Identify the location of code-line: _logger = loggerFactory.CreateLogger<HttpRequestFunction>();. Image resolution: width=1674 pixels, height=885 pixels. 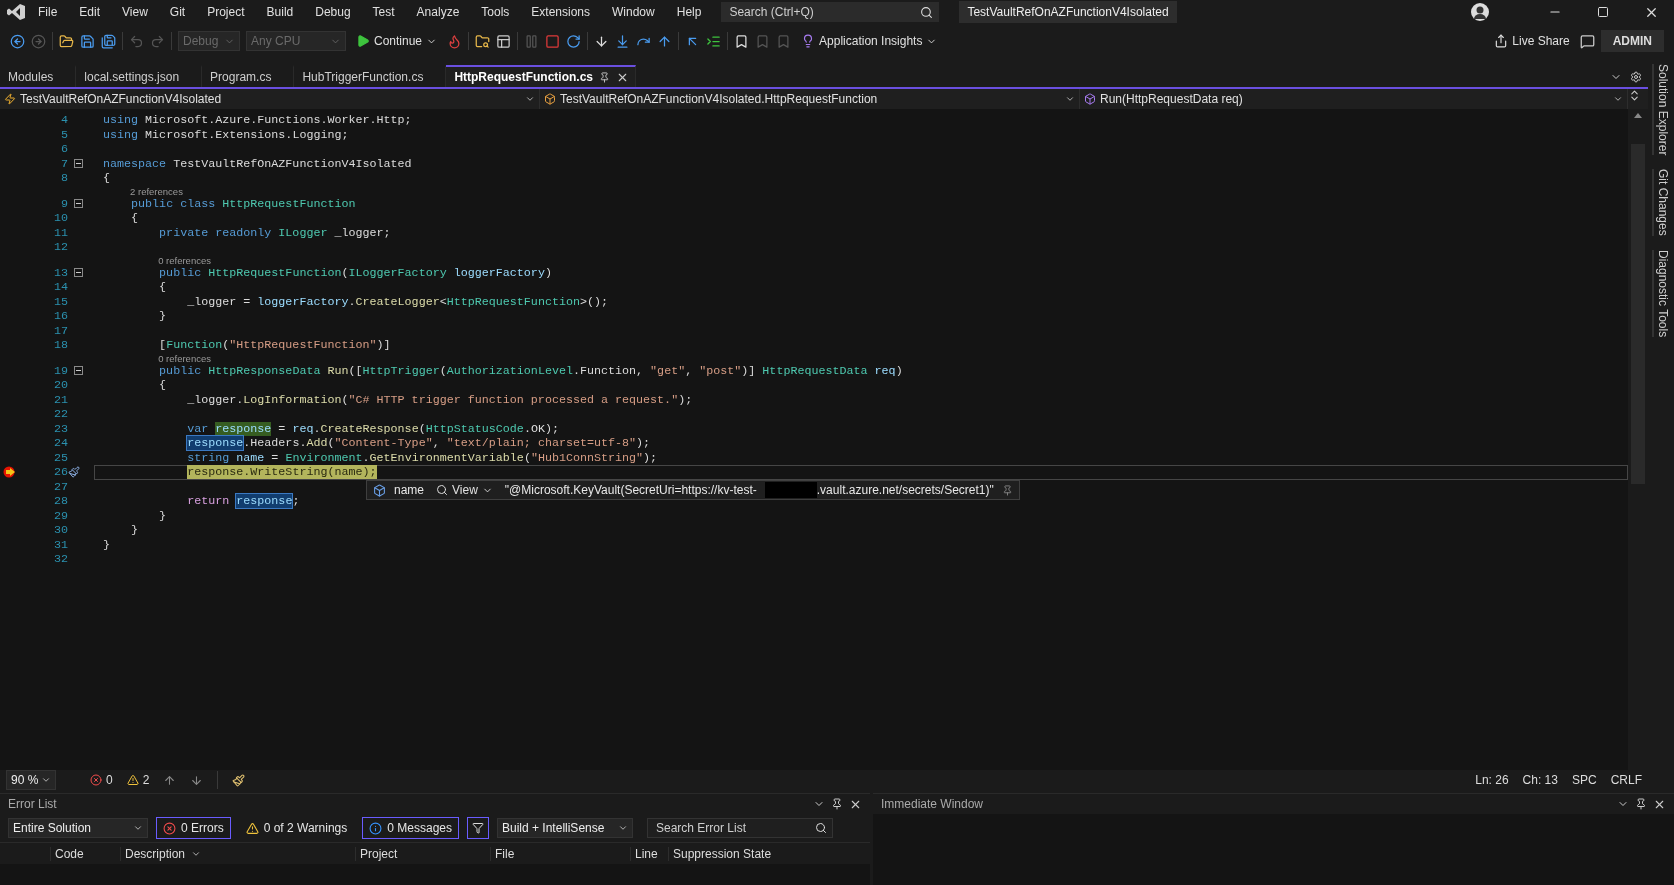
(398, 301).